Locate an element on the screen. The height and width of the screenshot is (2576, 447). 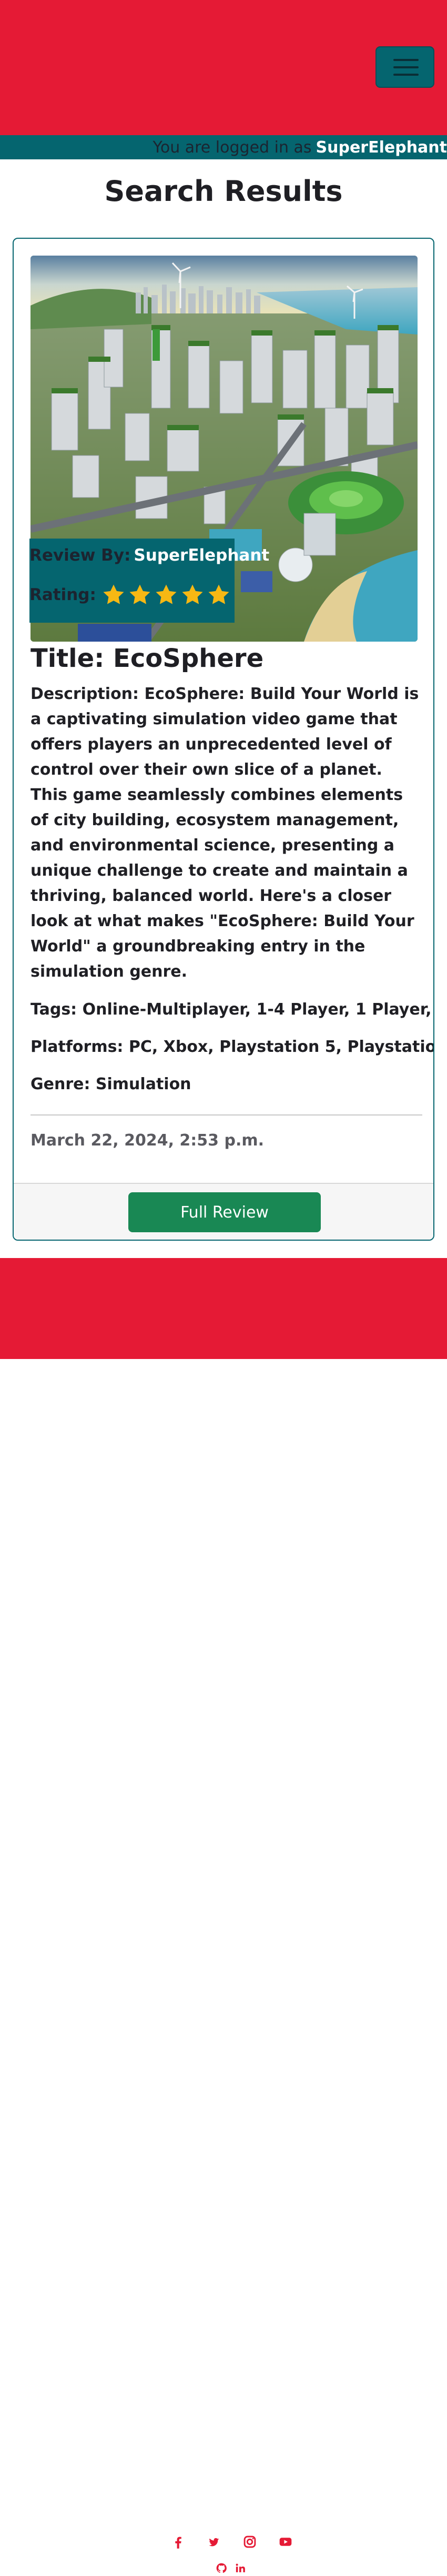
github-icon is located at coordinates (221, 2568).